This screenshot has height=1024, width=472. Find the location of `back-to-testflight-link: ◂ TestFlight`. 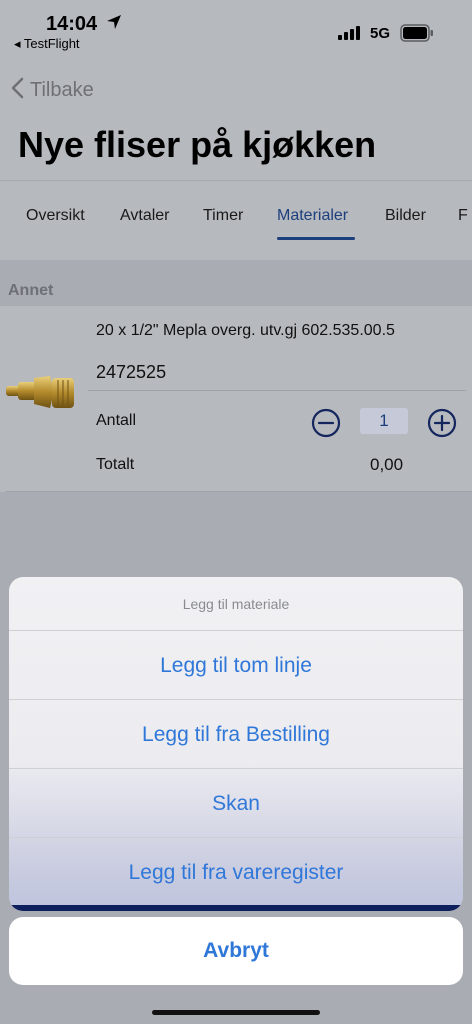

back-to-testflight-link: ◂ TestFlight is located at coordinates (47, 44).